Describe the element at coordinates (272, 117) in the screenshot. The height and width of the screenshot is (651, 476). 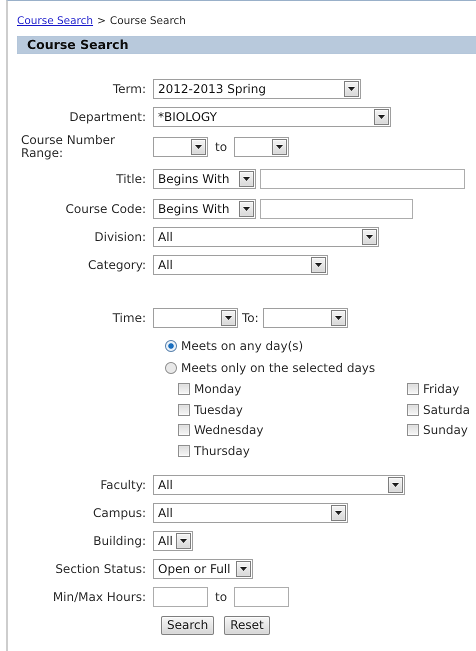
I see `dropdown: *BIOLOGY` at that location.